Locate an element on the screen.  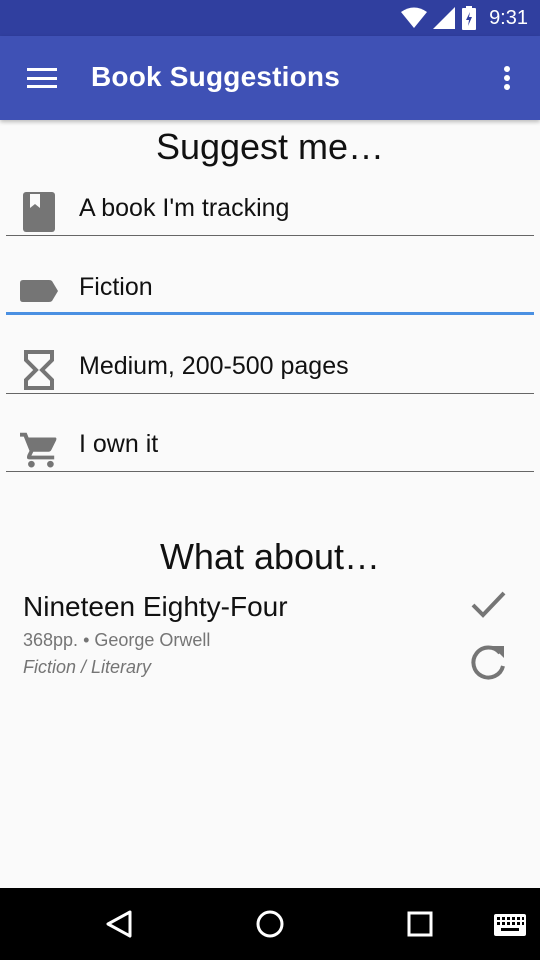
app-title: Book Suggestions is located at coordinates (215, 76).